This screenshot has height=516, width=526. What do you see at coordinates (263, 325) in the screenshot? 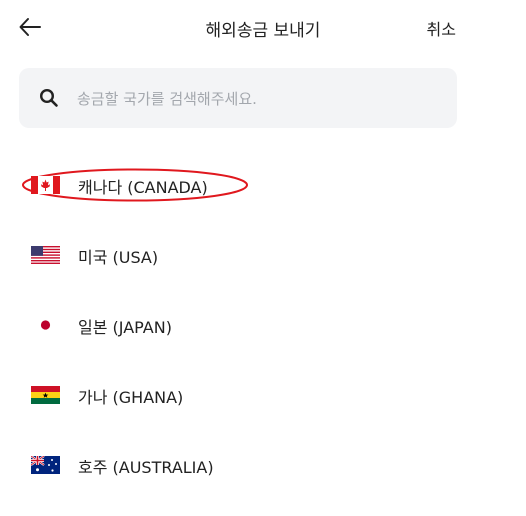
I see `country-item-japan: 일본 (JAPAN)` at bounding box center [263, 325].